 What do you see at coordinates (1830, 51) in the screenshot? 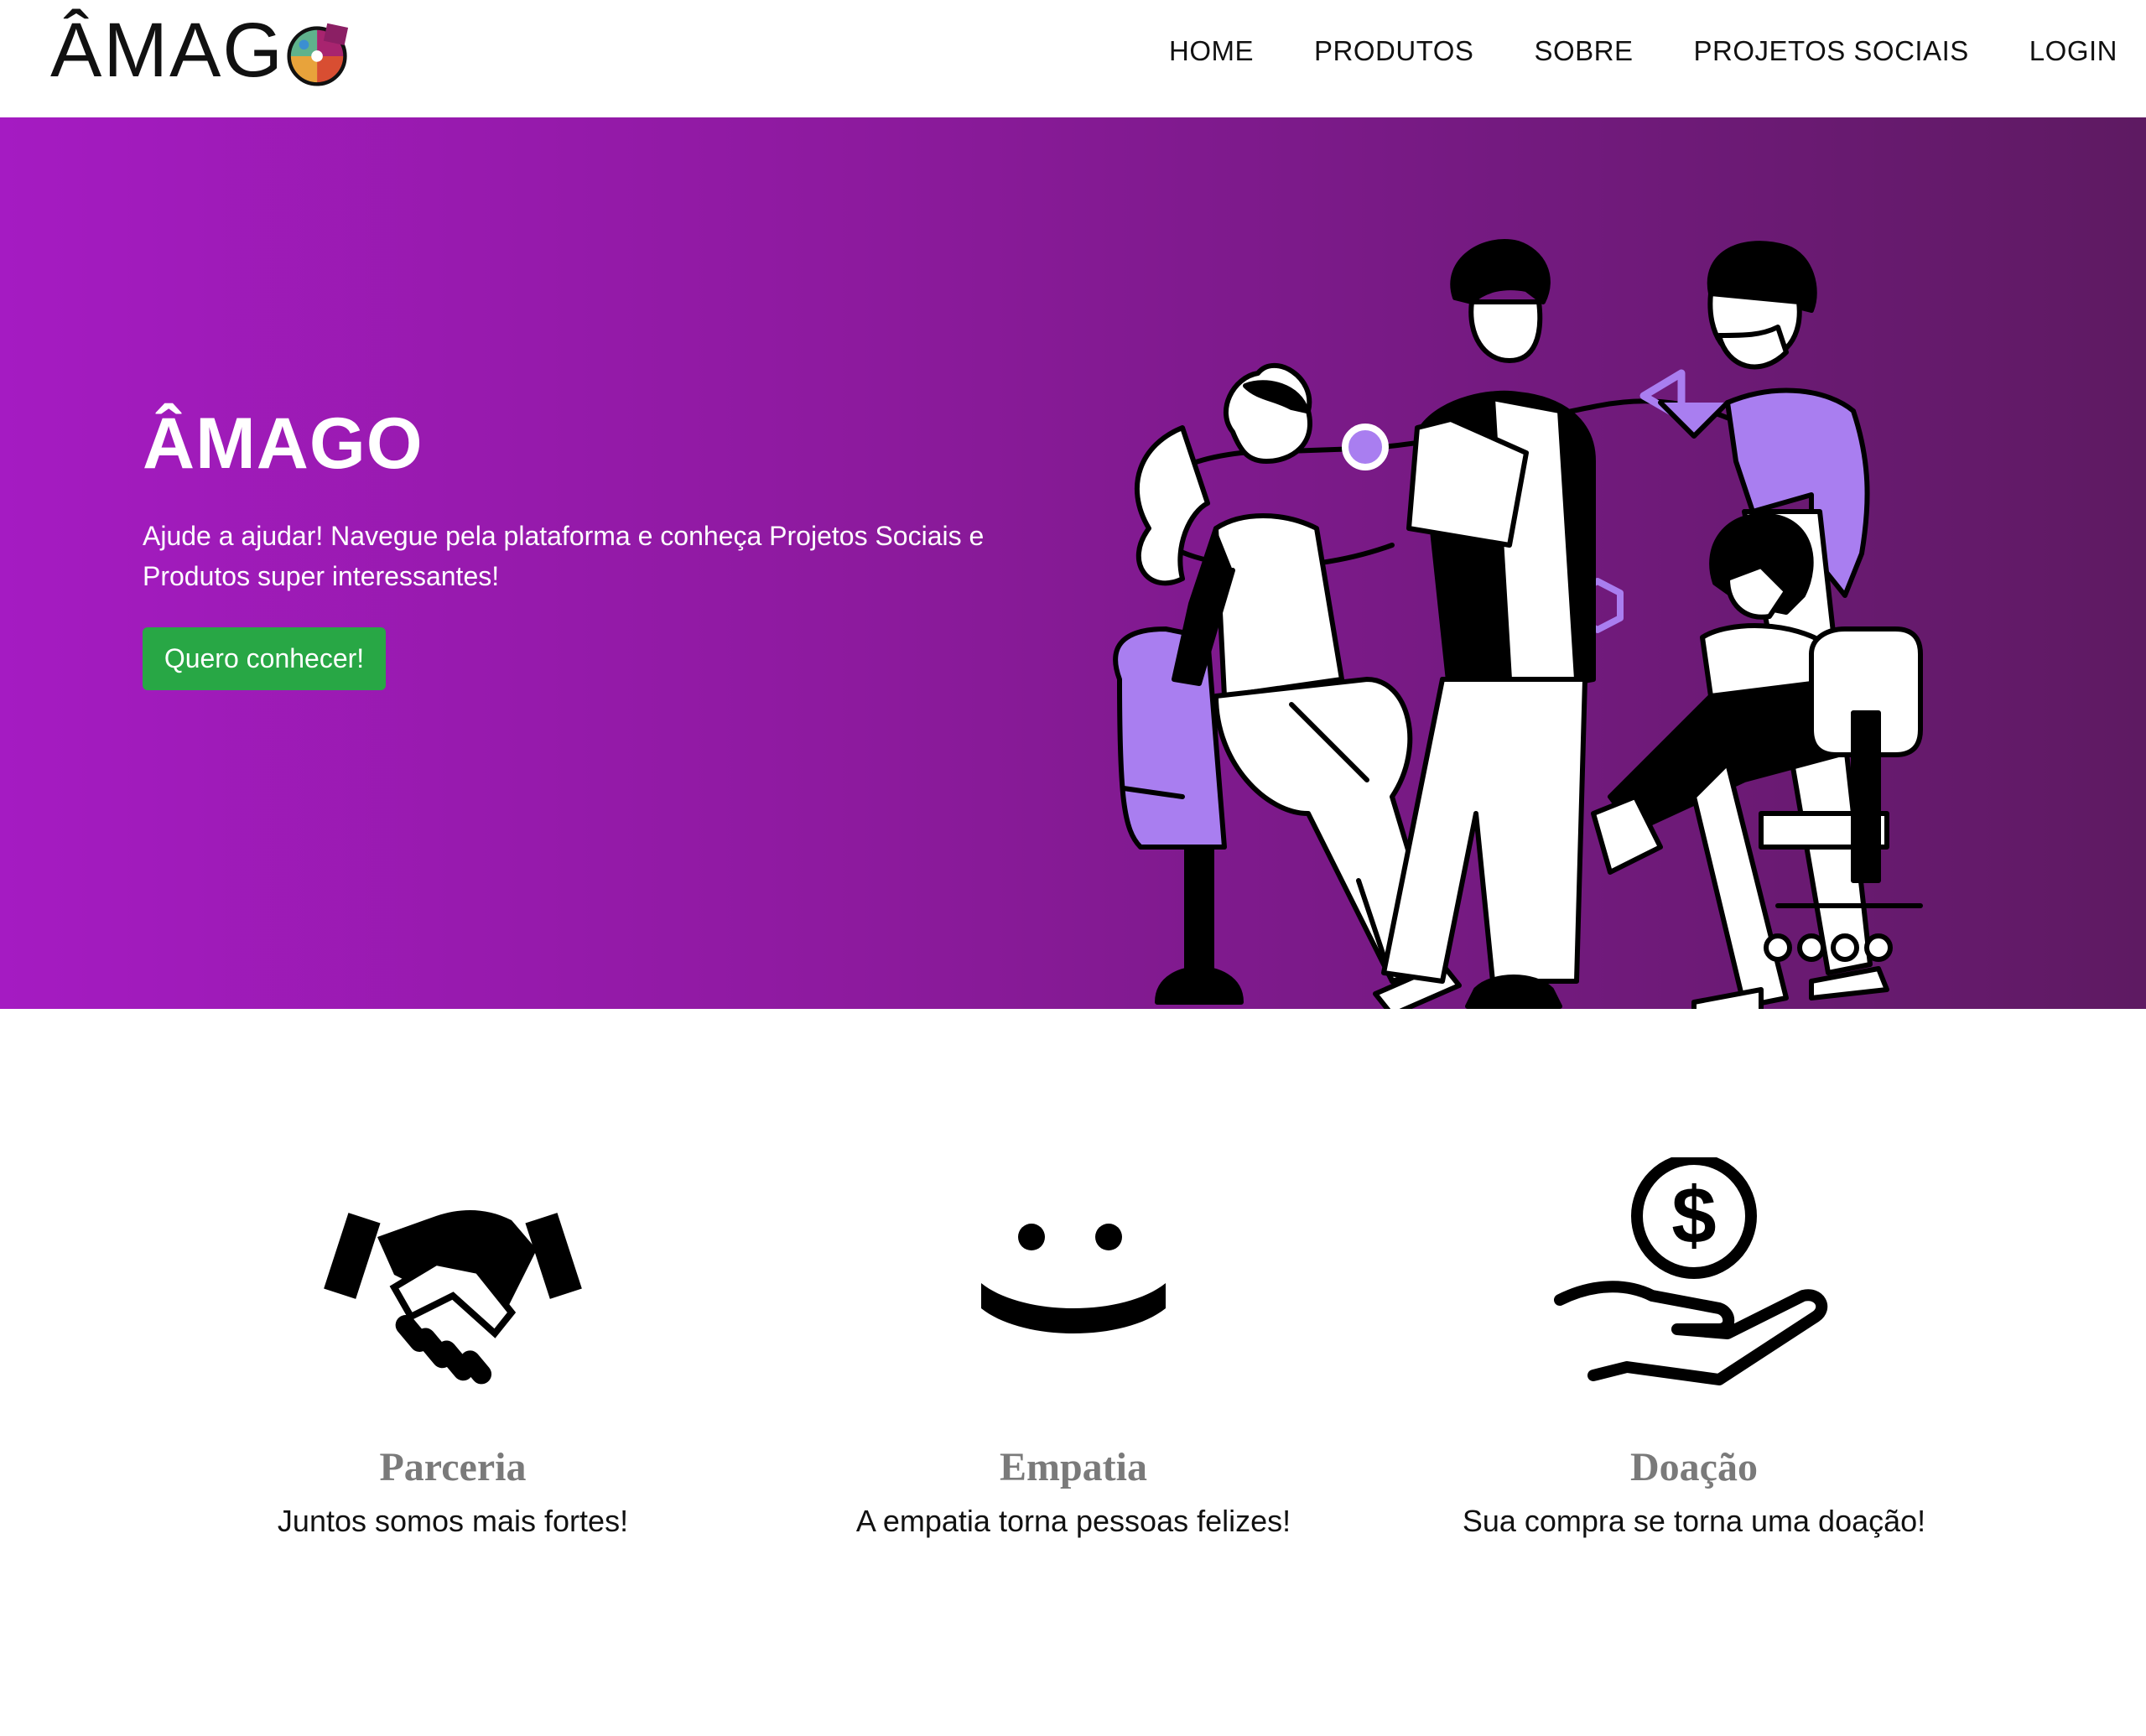
I see `nav-projetos-sociais: PROJETOS SOCIAIS` at bounding box center [1830, 51].